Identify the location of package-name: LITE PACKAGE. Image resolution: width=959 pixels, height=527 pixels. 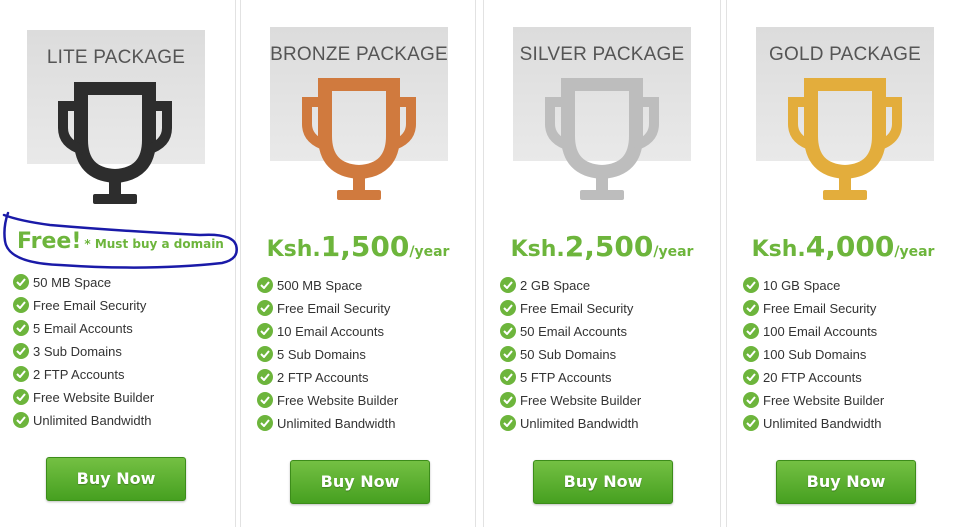
(116, 57).